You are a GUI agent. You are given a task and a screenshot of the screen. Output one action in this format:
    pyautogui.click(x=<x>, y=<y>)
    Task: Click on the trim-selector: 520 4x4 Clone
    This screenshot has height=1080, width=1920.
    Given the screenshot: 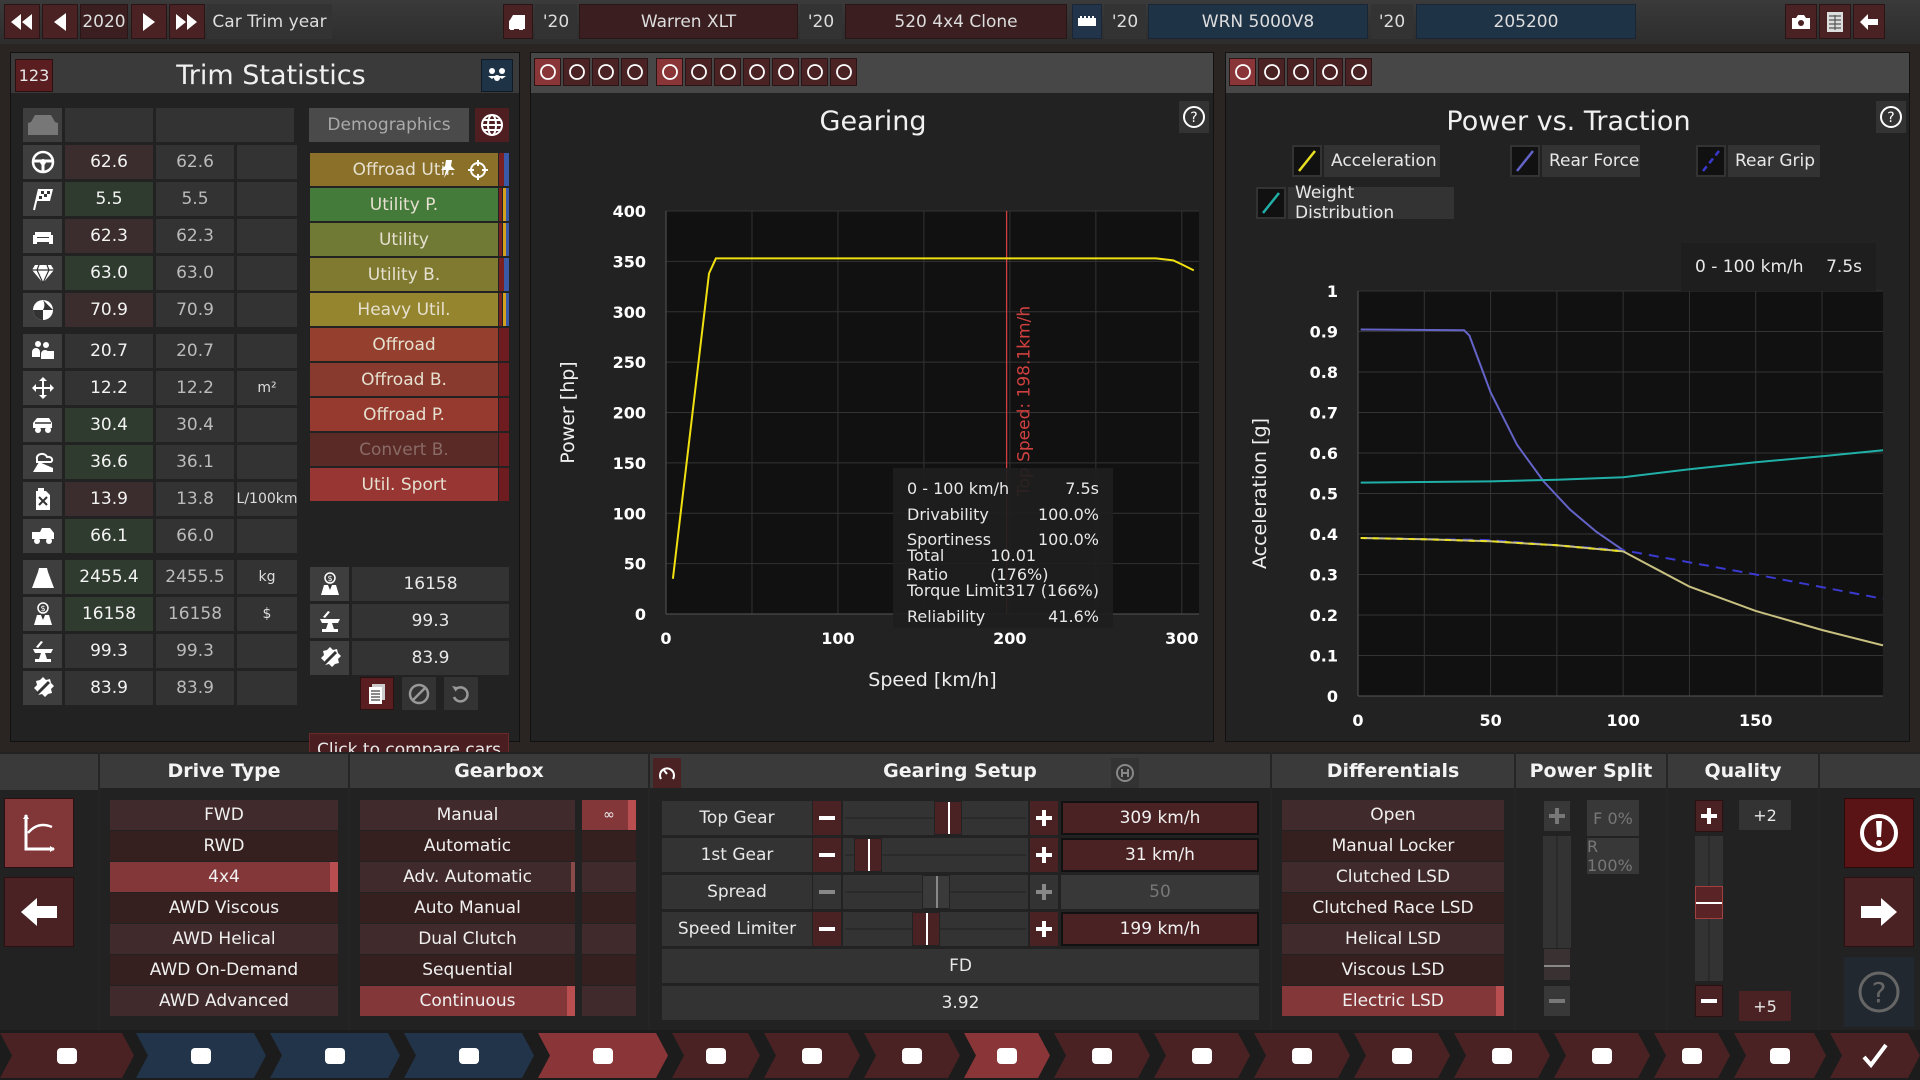 What is the action you would take?
    pyautogui.click(x=956, y=21)
    